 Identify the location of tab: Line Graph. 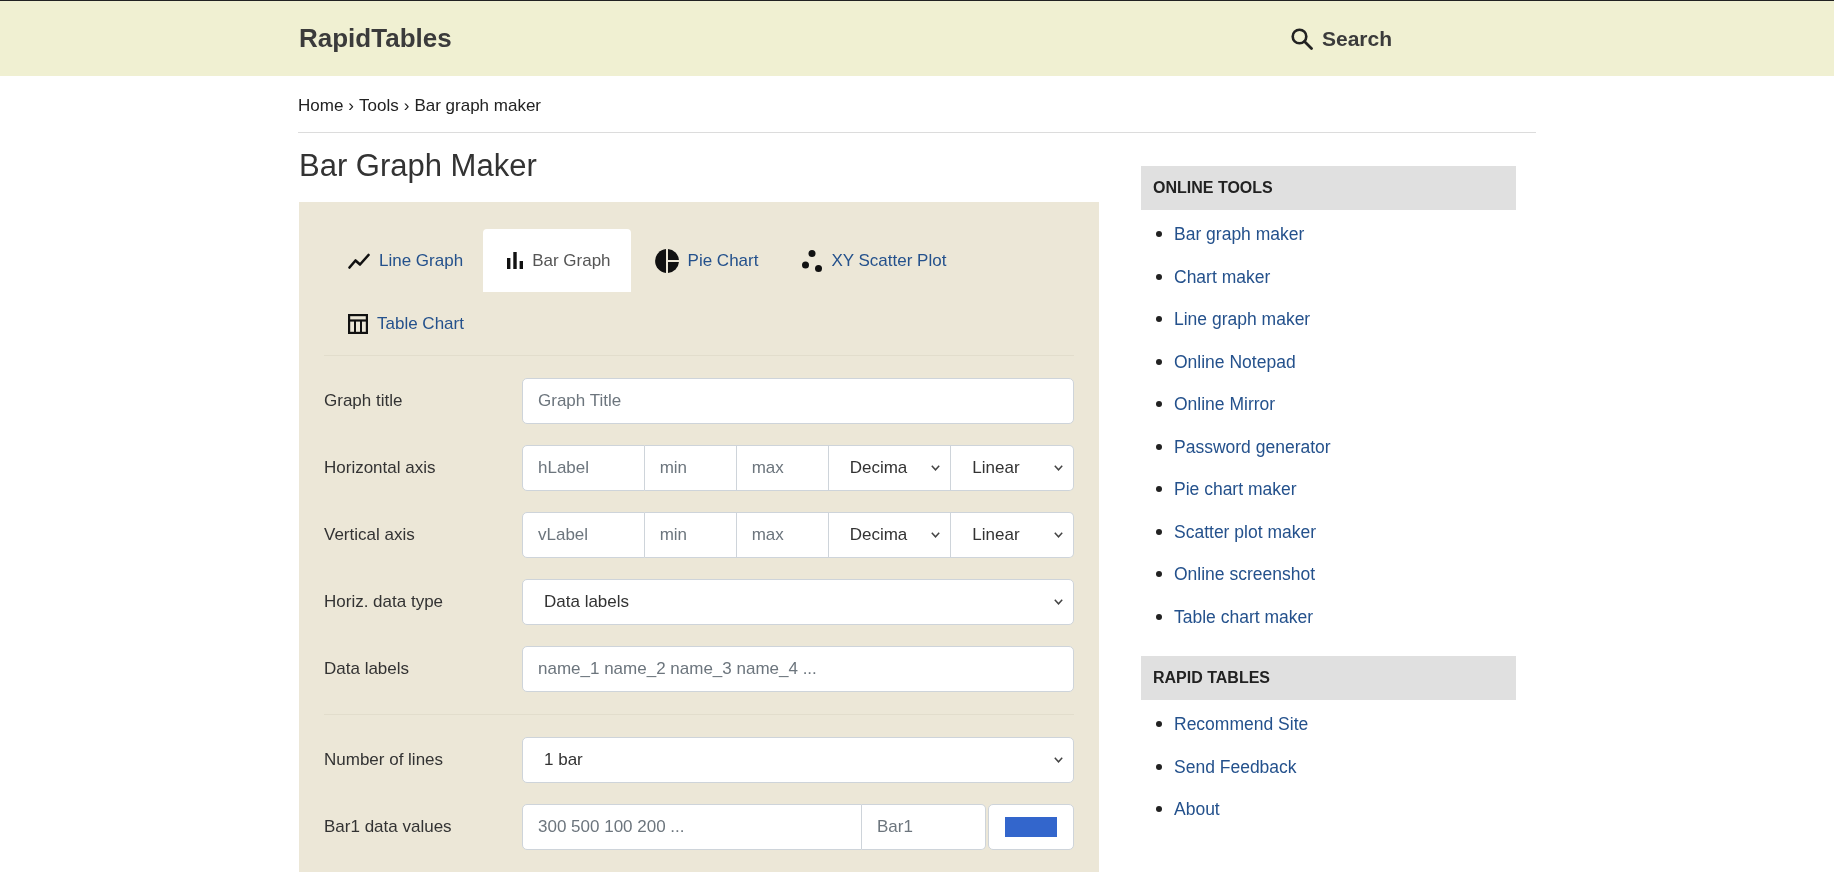
(404, 260).